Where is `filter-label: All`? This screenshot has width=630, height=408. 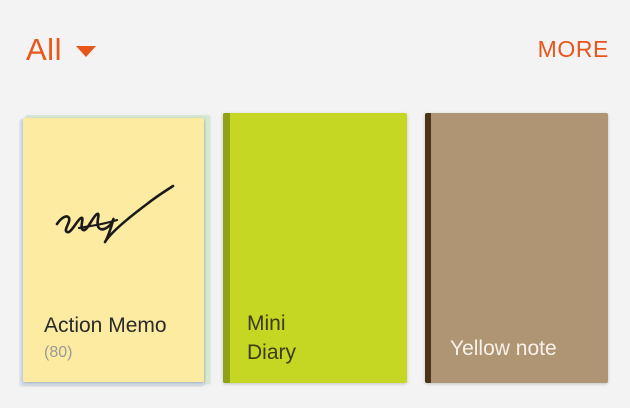
filter-label: All is located at coordinates (44, 49).